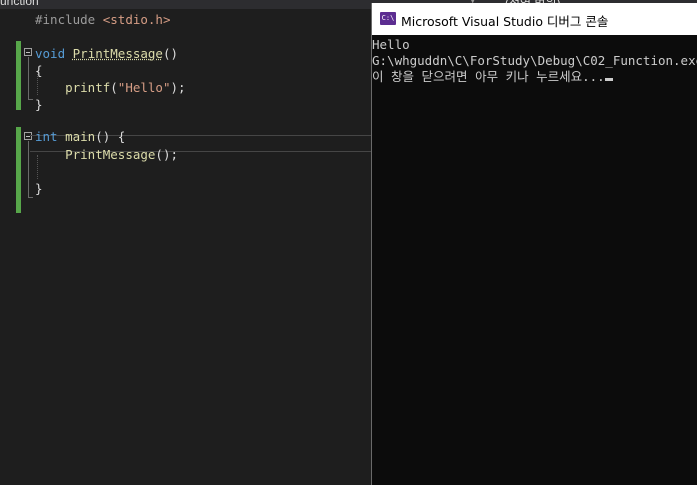  Describe the element at coordinates (110, 136) in the screenshot. I see `main-tail: () {` at that location.